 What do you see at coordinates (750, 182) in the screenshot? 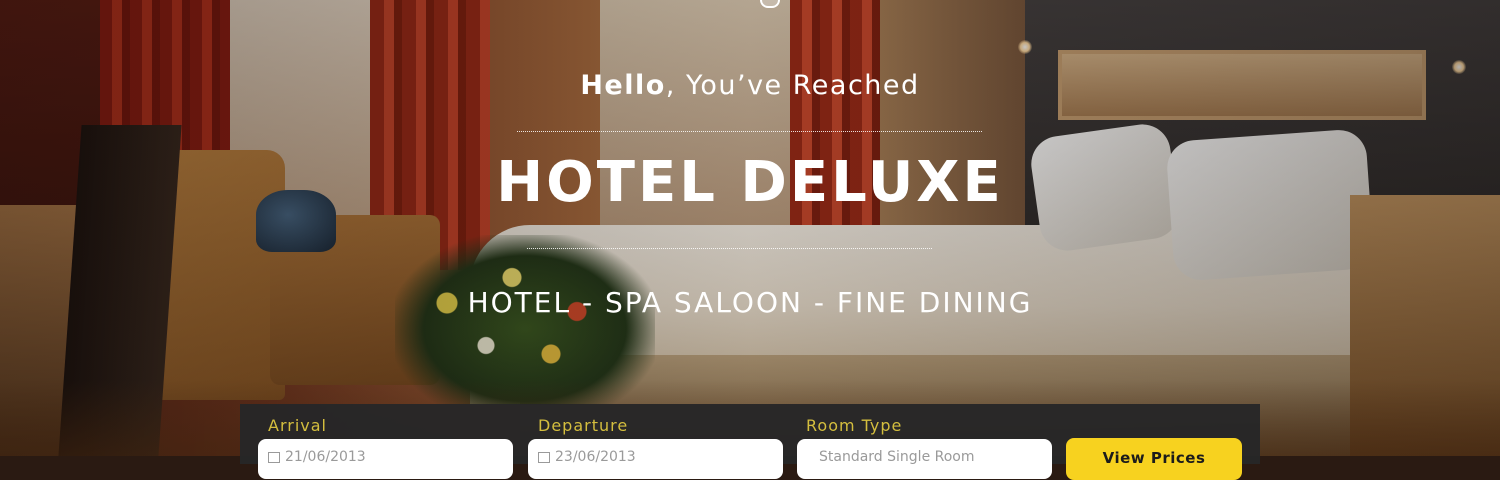
I see `hotel-title: HOTEL DELUXE` at bounding box center [750, 182].